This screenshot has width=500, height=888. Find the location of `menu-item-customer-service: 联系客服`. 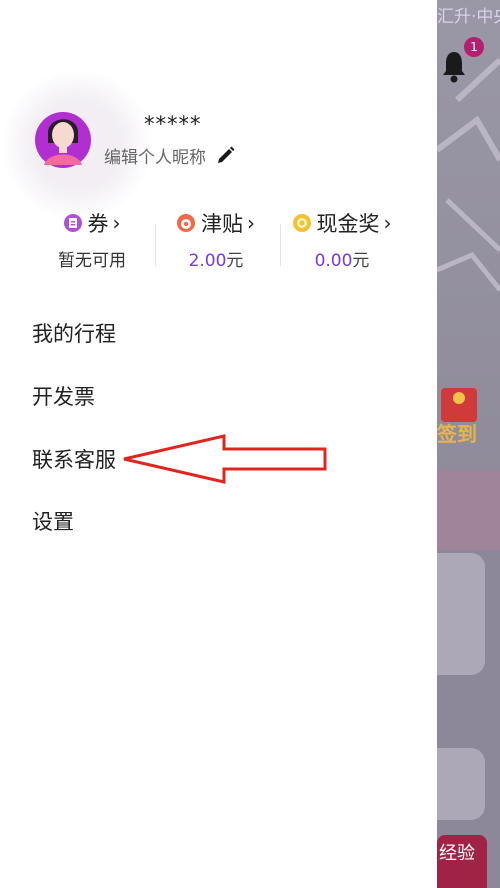

menu-item-customer-service: 联系客服 is located at coordinates (74, 459).